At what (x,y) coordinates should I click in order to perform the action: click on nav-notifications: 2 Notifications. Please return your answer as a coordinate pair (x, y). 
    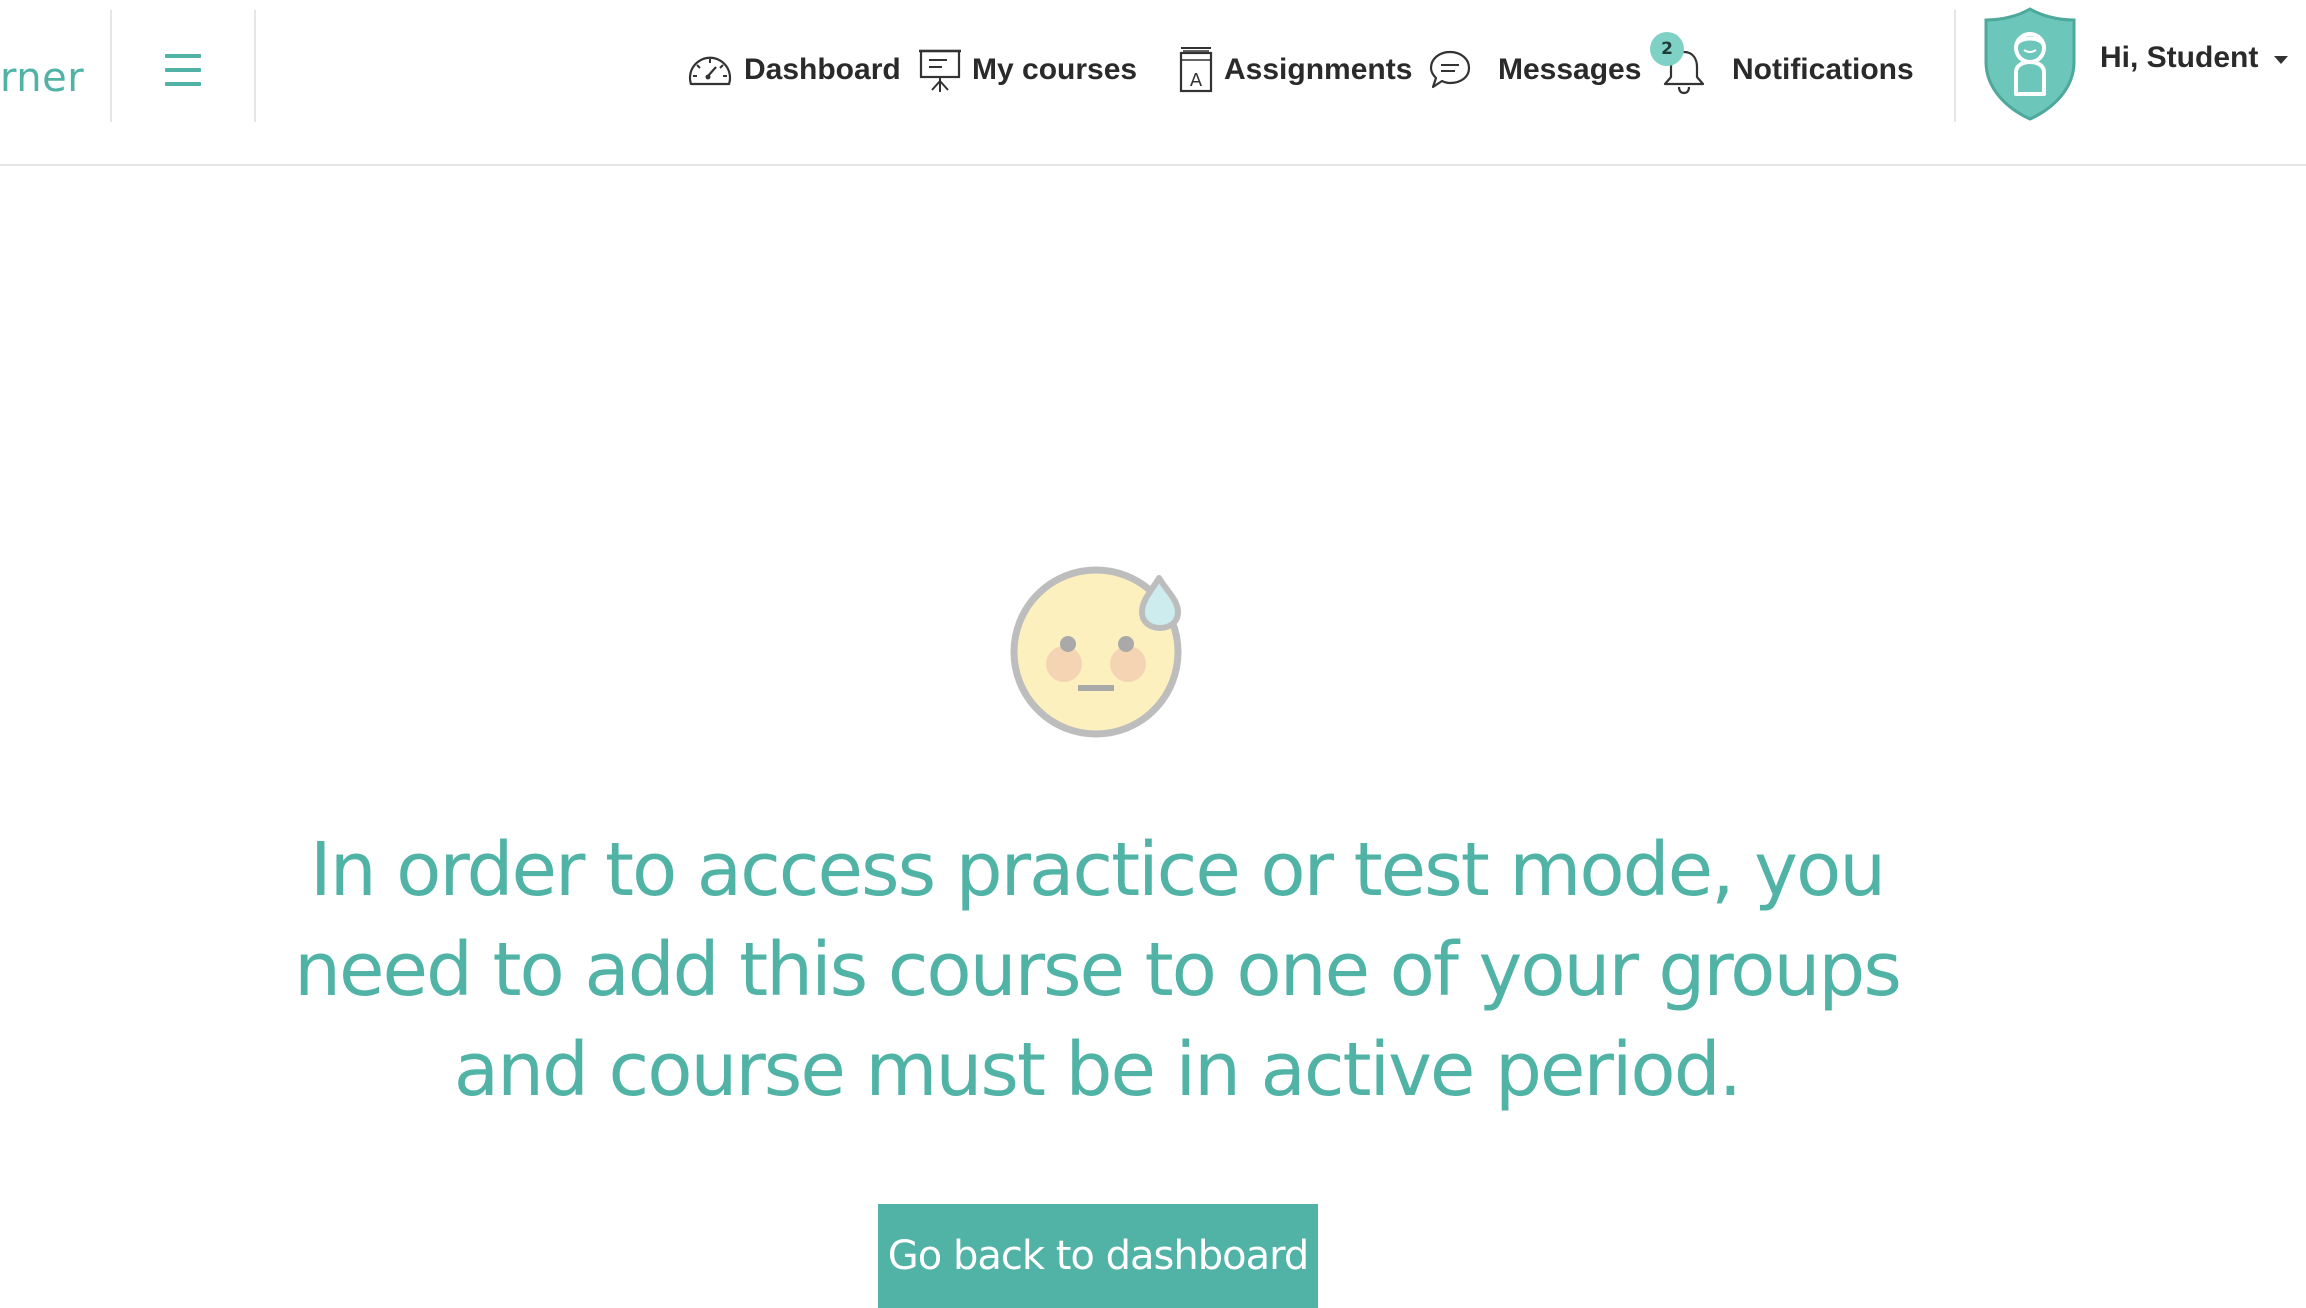
    Looking at the image, I should click on (1782, 64).